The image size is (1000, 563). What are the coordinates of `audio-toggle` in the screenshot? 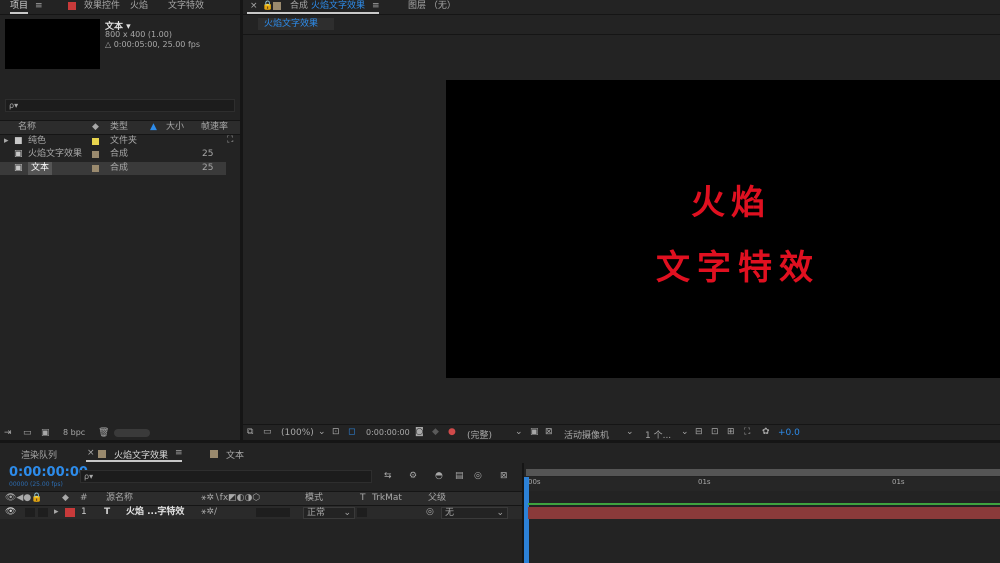 It's located at (30, 512).